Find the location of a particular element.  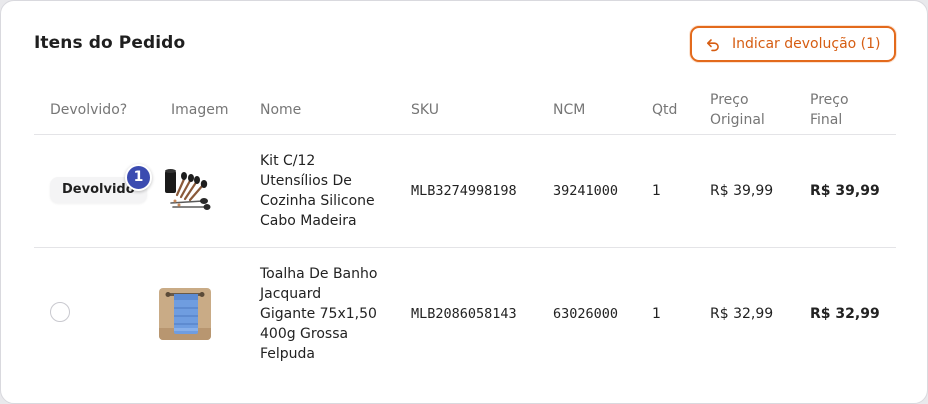

row-divider is located at coordinates (465, 247).